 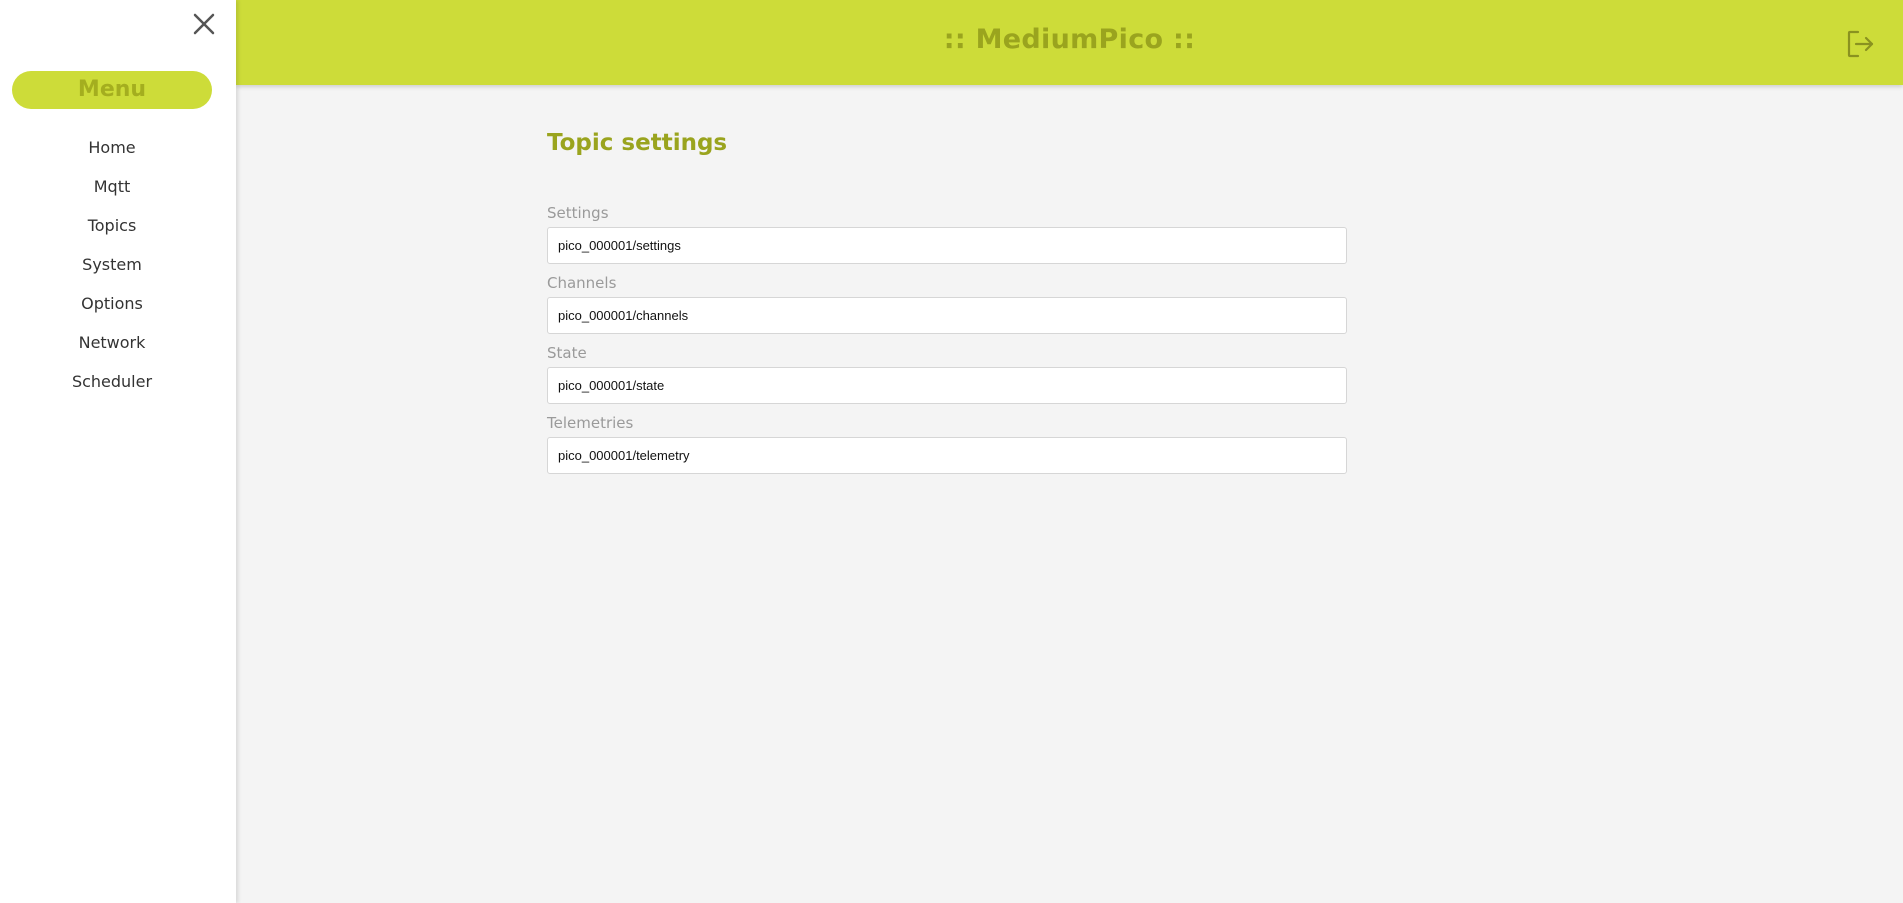 I want to click on sidebar-item-mqtt: Mqtt, so click(x=112, y=191).